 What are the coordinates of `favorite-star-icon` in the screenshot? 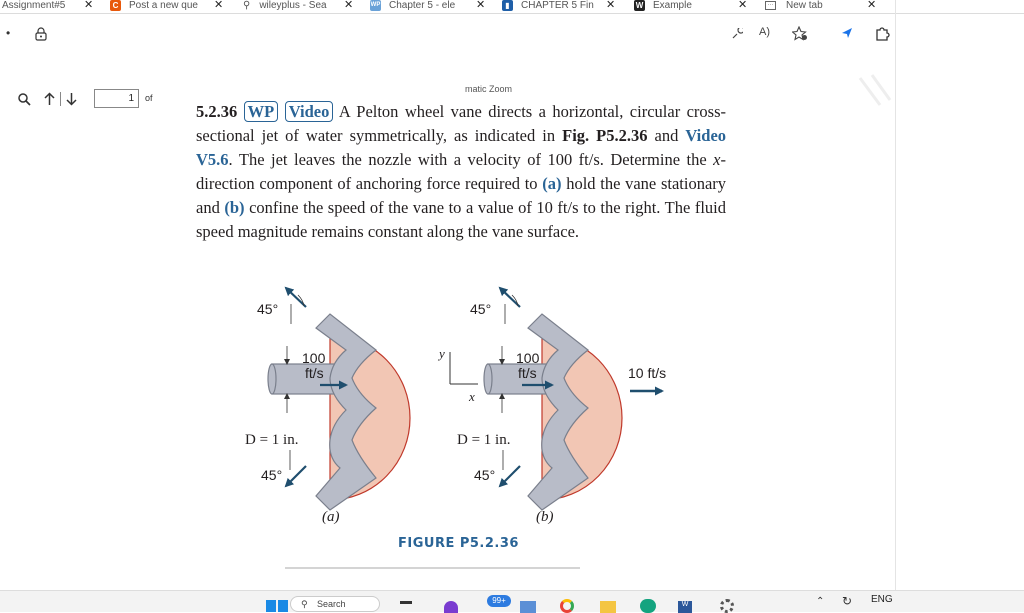 It's located at (800, 33).